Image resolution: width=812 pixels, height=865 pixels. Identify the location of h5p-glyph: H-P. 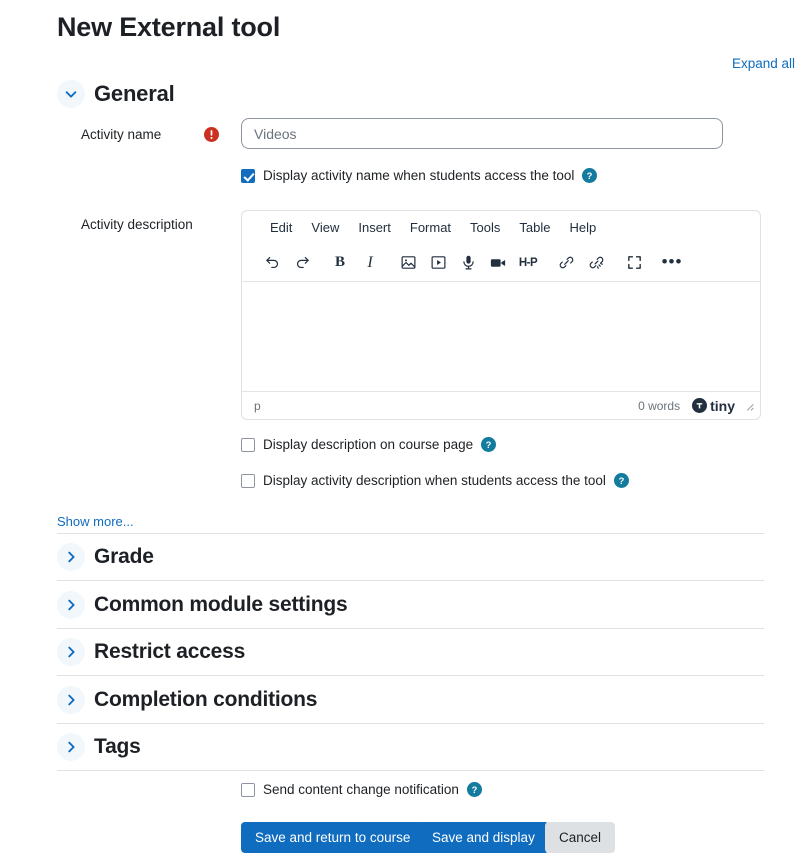
(528, 262).